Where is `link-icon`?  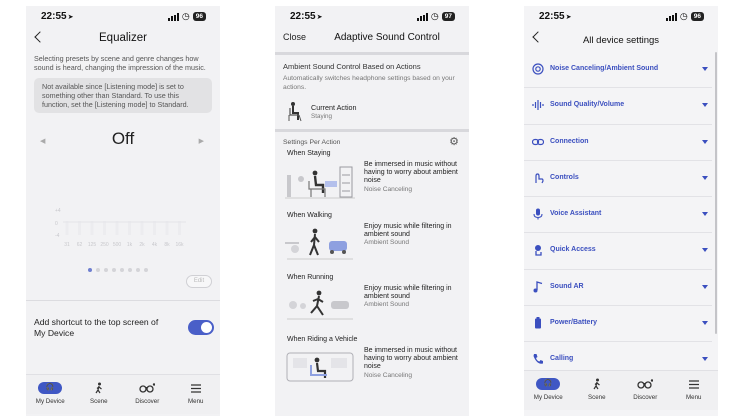 link-icon is located at coordinates (538, 142).